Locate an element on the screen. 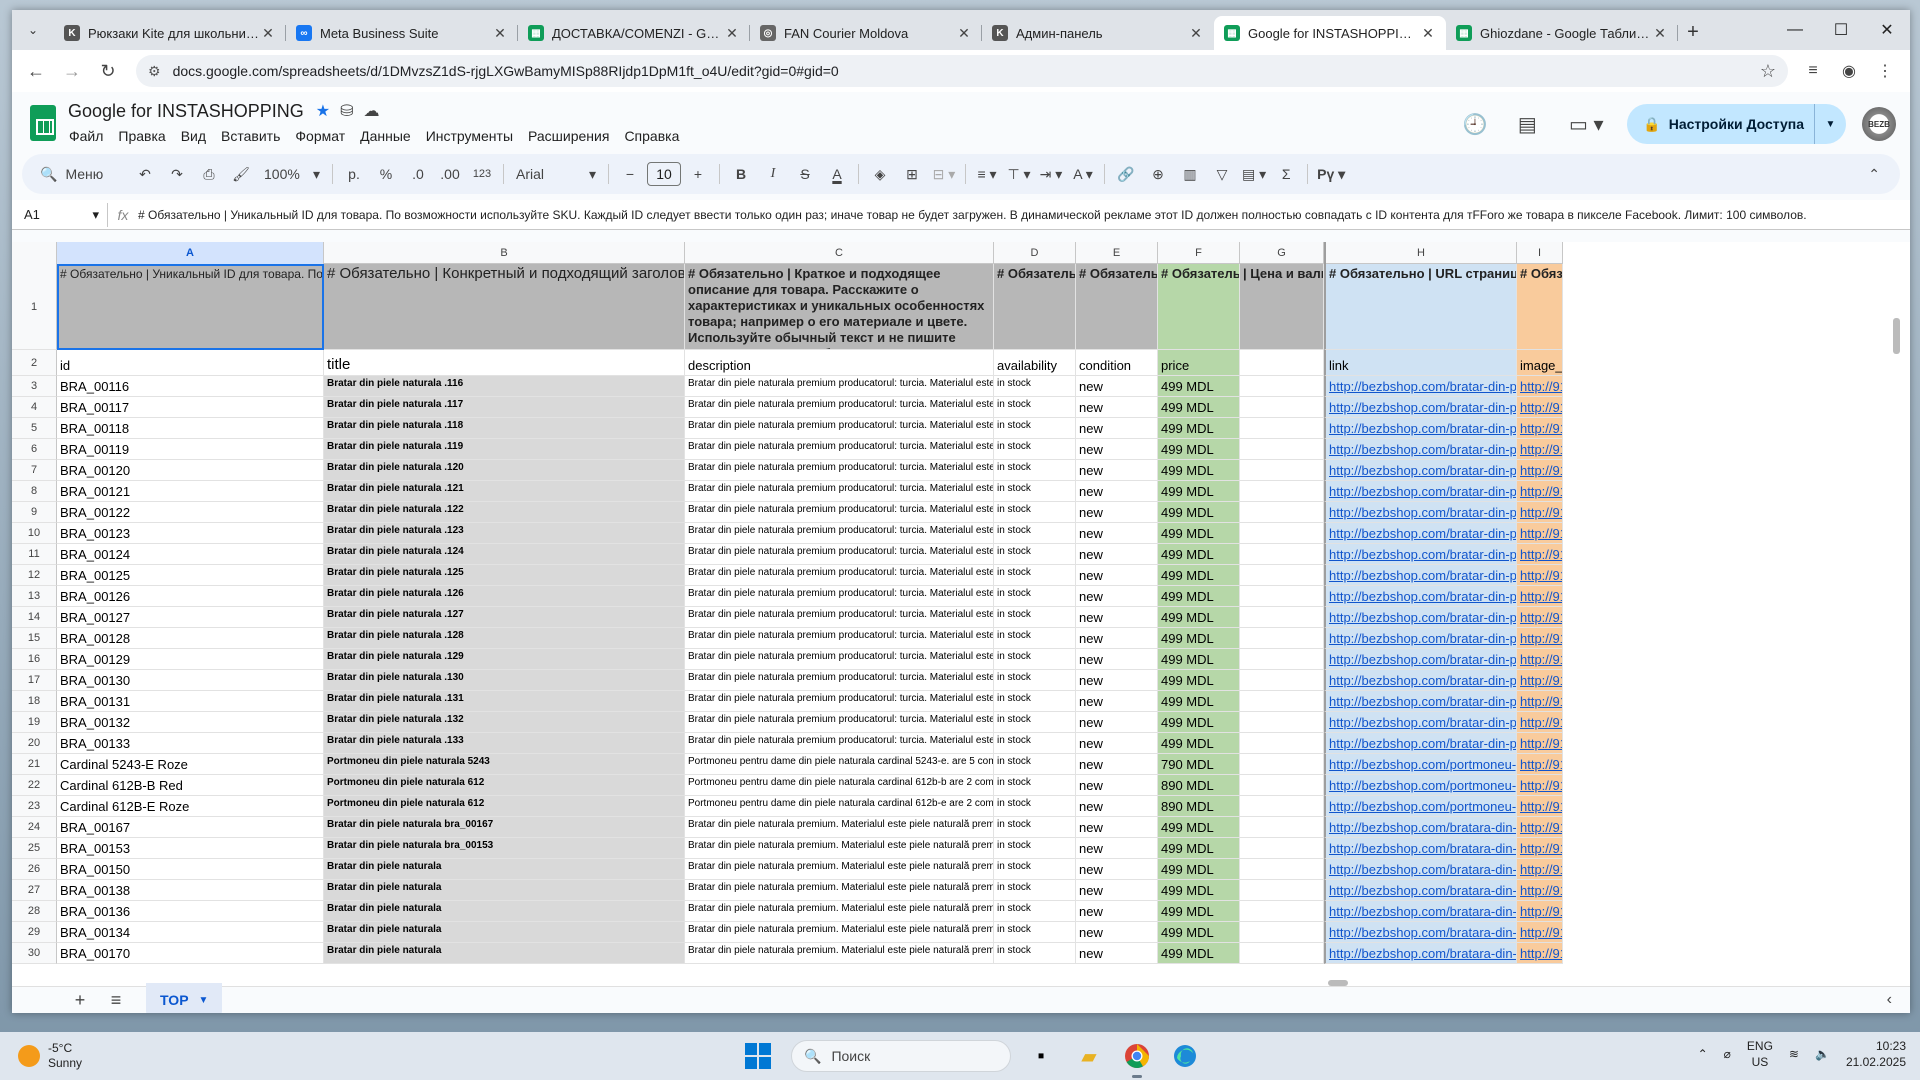 This screenshot has width=1920, height=1080. cell-title: Bratar din piele naturala bra_00167 is located at coordinates (504, 827).